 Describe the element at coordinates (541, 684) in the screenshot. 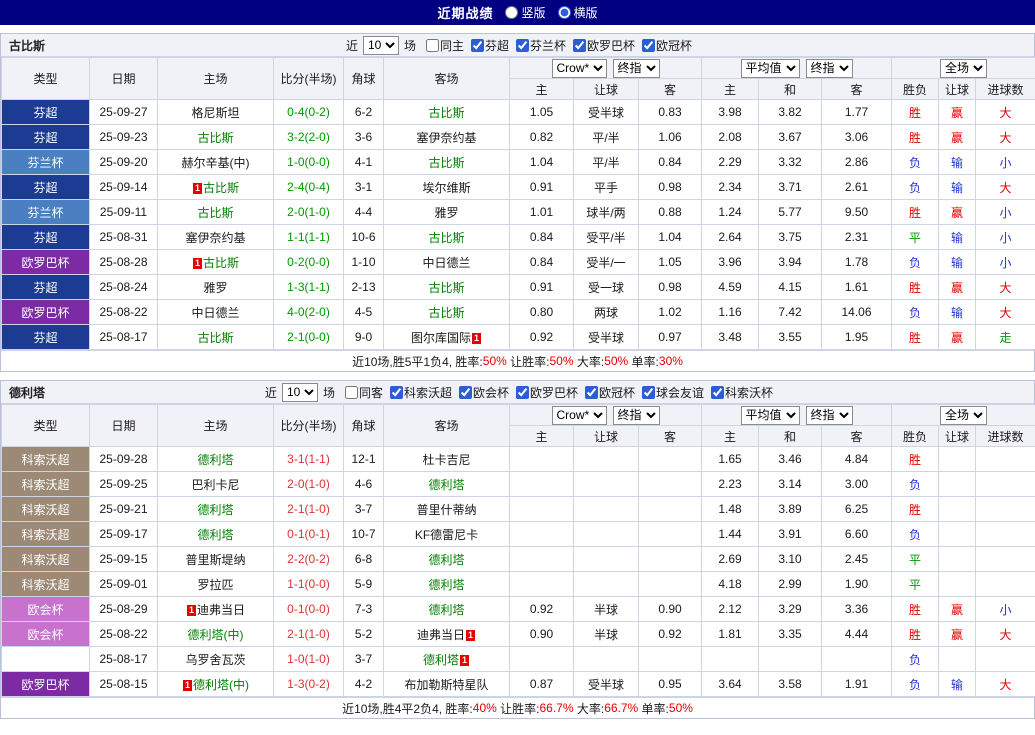

I see `odds-home-cell: 0.87` at that location.